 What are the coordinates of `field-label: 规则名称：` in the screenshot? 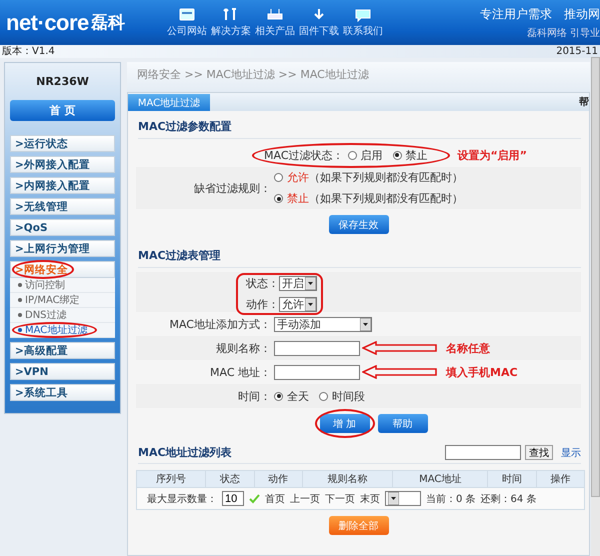 It's located at (243, 348).